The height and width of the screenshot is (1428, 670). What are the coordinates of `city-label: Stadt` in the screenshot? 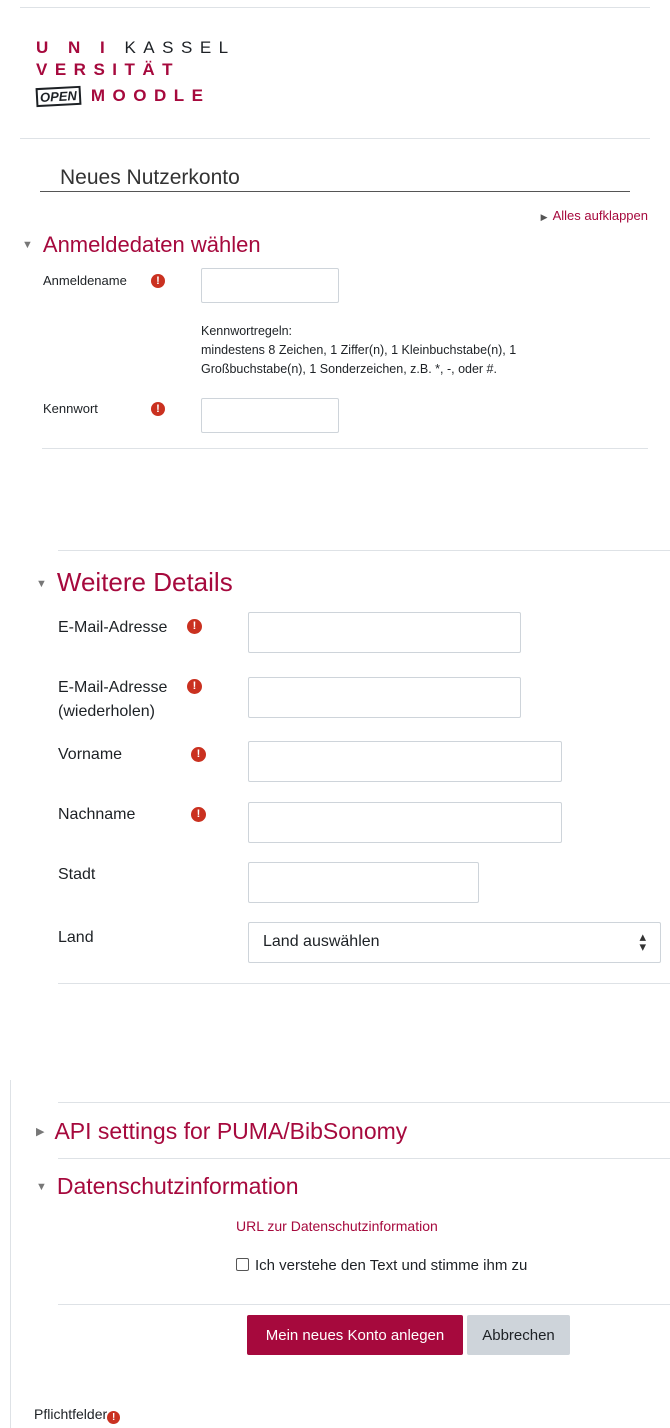 It's located at (77, 874).